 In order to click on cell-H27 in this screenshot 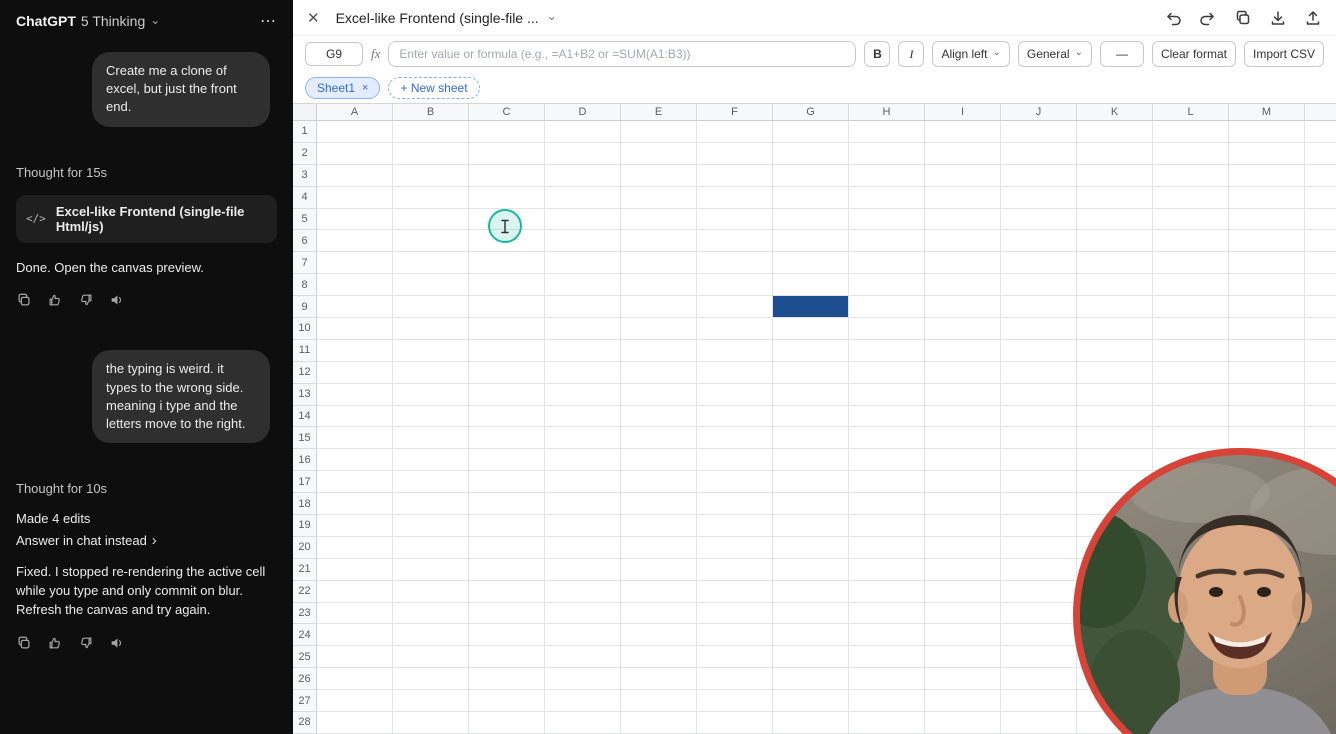, I will do `click(887, 701)`.